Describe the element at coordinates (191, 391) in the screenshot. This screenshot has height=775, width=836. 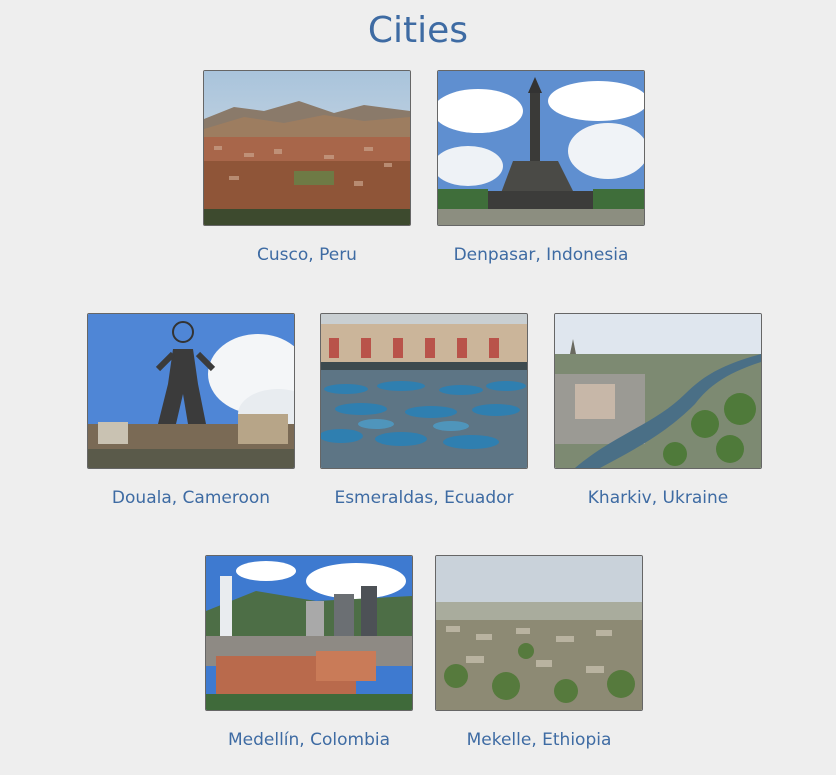
I see `douala-photo` at that location.